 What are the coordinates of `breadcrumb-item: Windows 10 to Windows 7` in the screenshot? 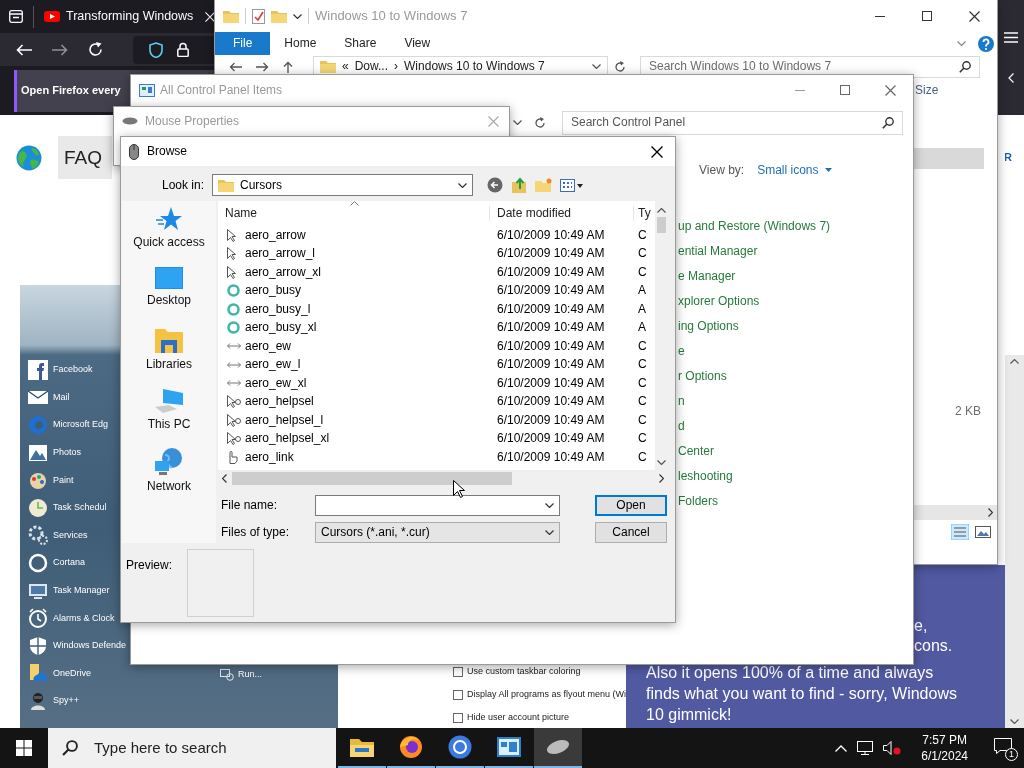 It's located at (474, 66).